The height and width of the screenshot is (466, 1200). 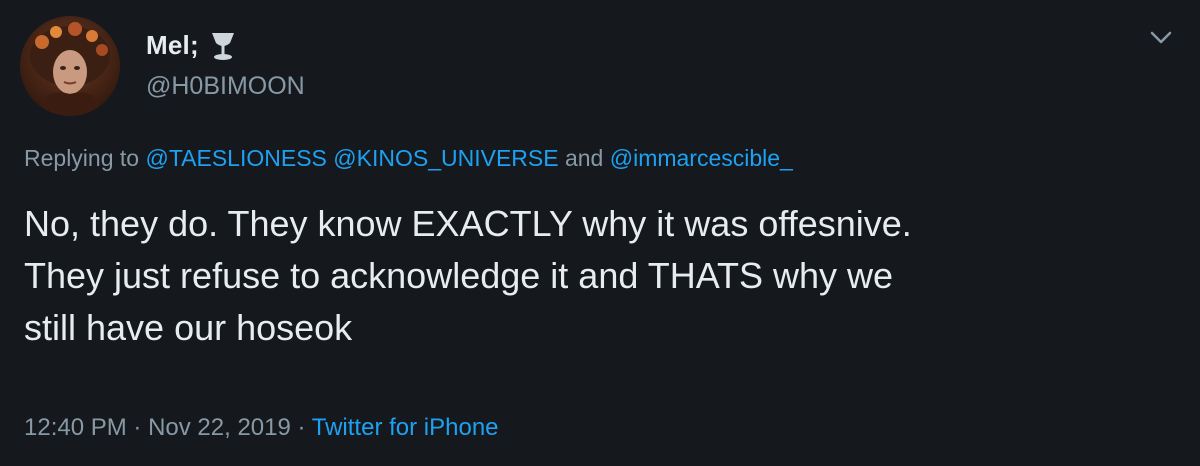 I want to click on replying-to-label: Replying to, so click(x=82, y=158).